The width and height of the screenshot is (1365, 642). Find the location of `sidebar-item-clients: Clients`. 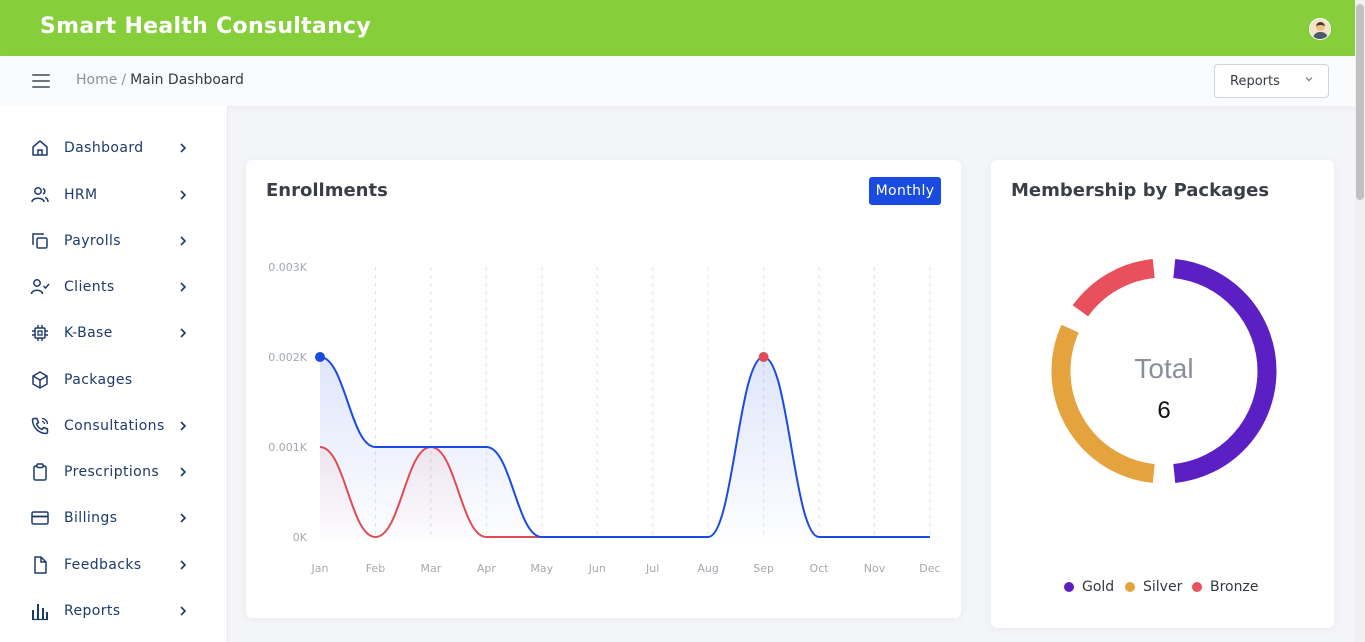

sidebar-item-clients: Clients is located at coordinates (114, 287).